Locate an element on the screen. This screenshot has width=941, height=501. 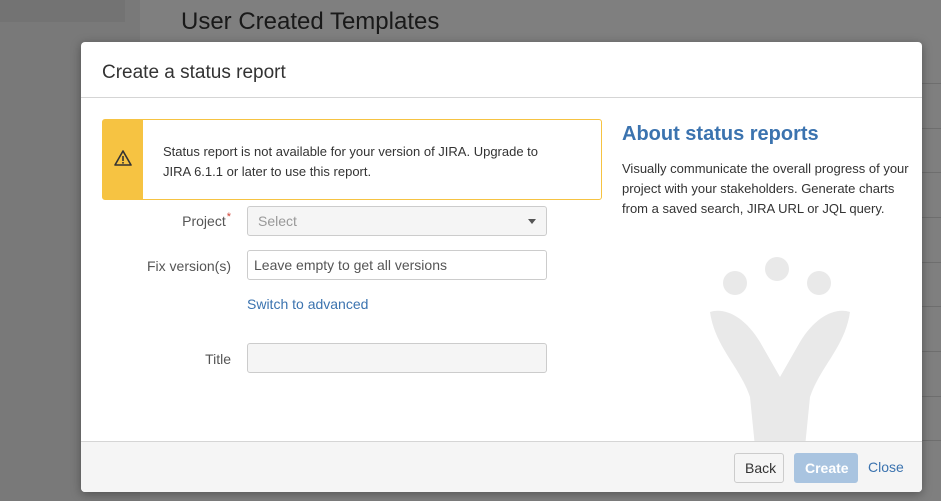
warning-icon is located at coordinates (123, 158).